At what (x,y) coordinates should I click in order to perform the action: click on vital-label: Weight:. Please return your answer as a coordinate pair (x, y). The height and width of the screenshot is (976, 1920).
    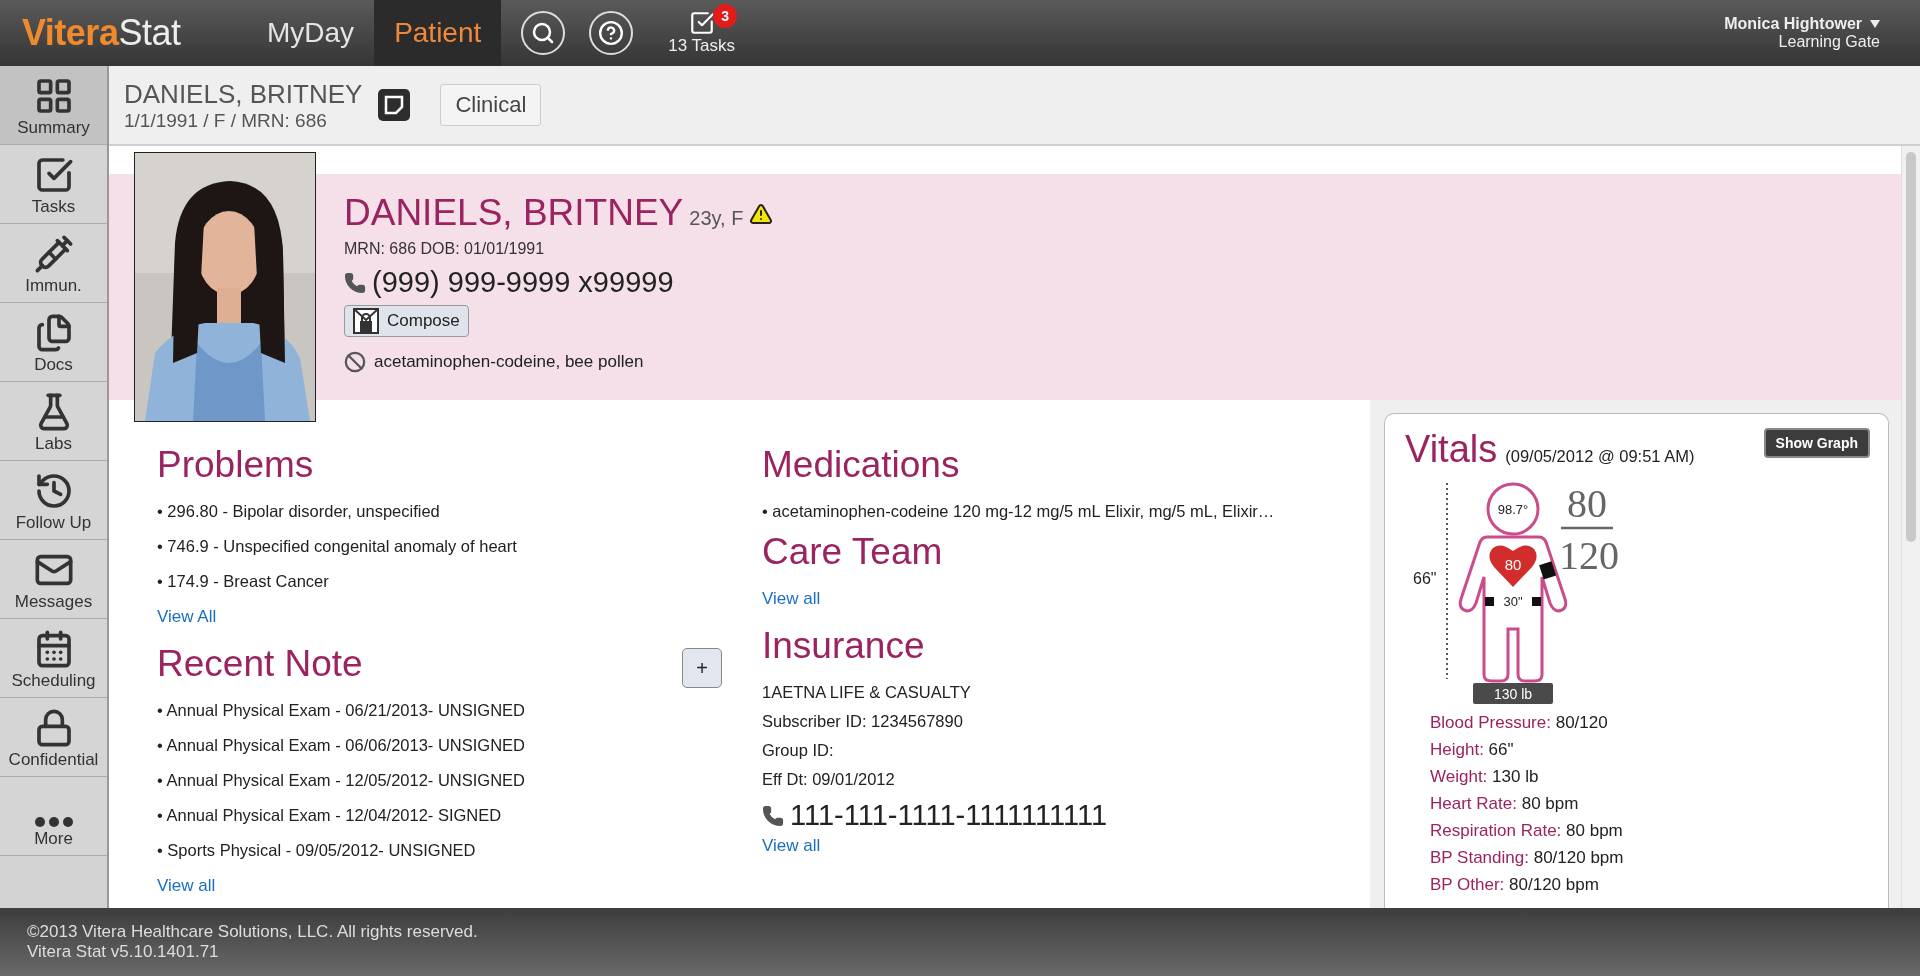
    Looking at the image, I should click on (1459, 776).